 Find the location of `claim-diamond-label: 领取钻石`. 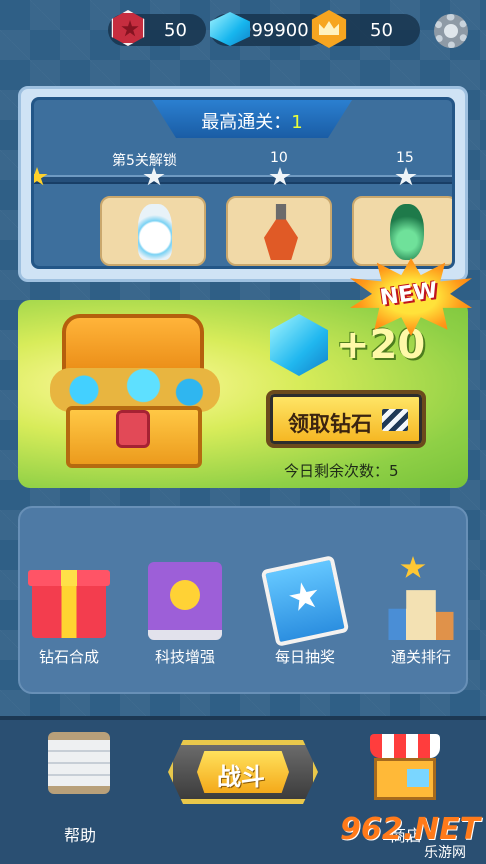

claim-diamond-label: 领取钻石 is located at coordinates (330, 424).